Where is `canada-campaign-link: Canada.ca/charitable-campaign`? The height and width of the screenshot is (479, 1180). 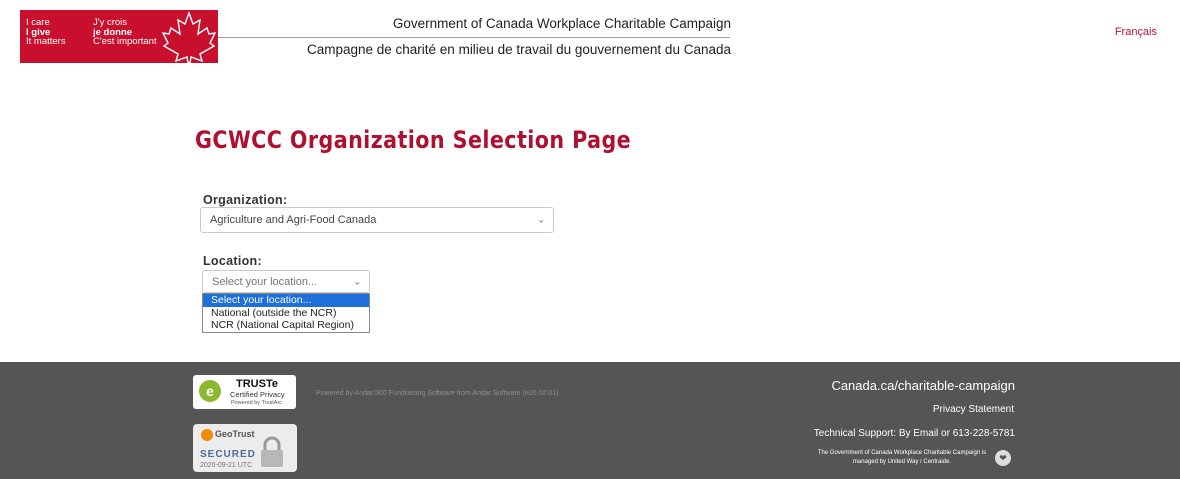
canada-campaign-link: Canada.ca/charitable-campaign is located at coordinates (923, 385).